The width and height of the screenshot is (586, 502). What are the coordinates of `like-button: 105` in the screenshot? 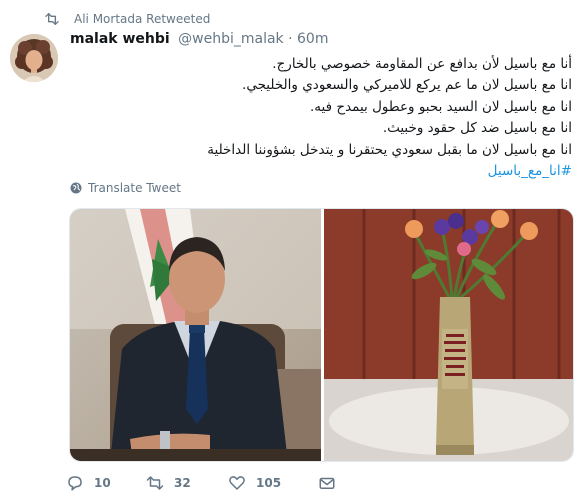 It's located at (273, 483).